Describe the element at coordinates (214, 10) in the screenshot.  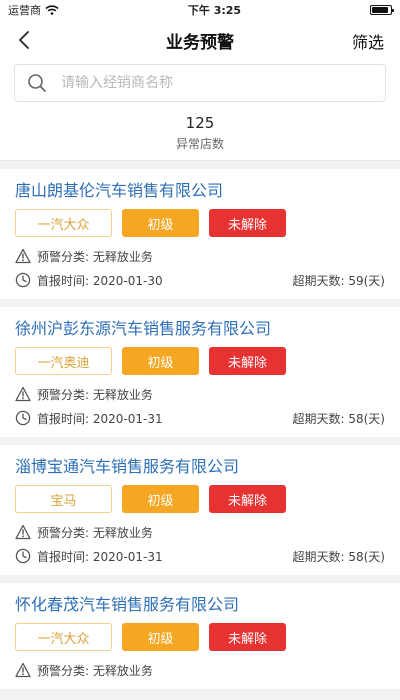
I see `status-time: 下午 3:25` at that location.